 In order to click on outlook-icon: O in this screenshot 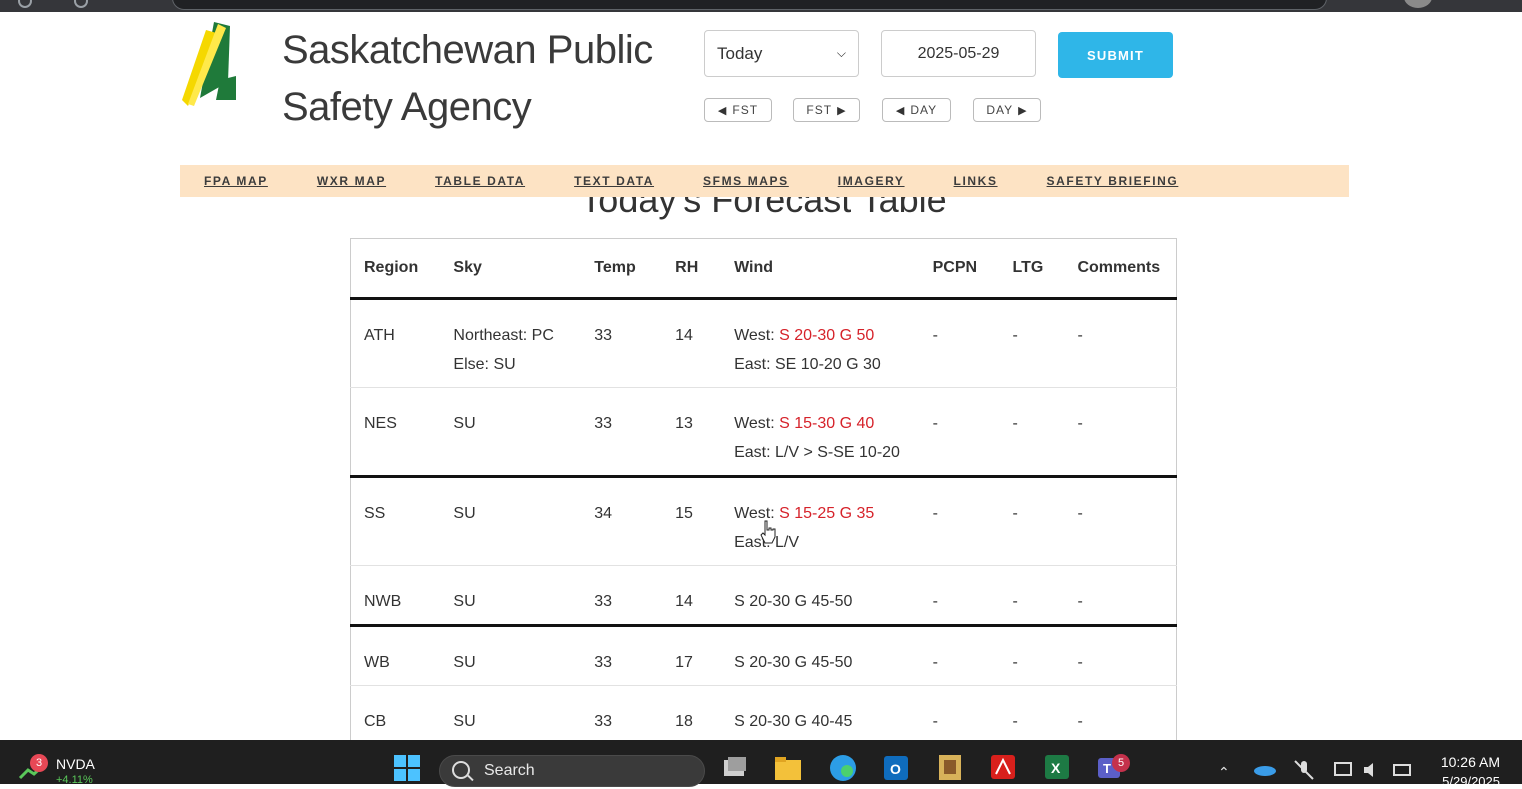, I will do `click(895, 767)`.